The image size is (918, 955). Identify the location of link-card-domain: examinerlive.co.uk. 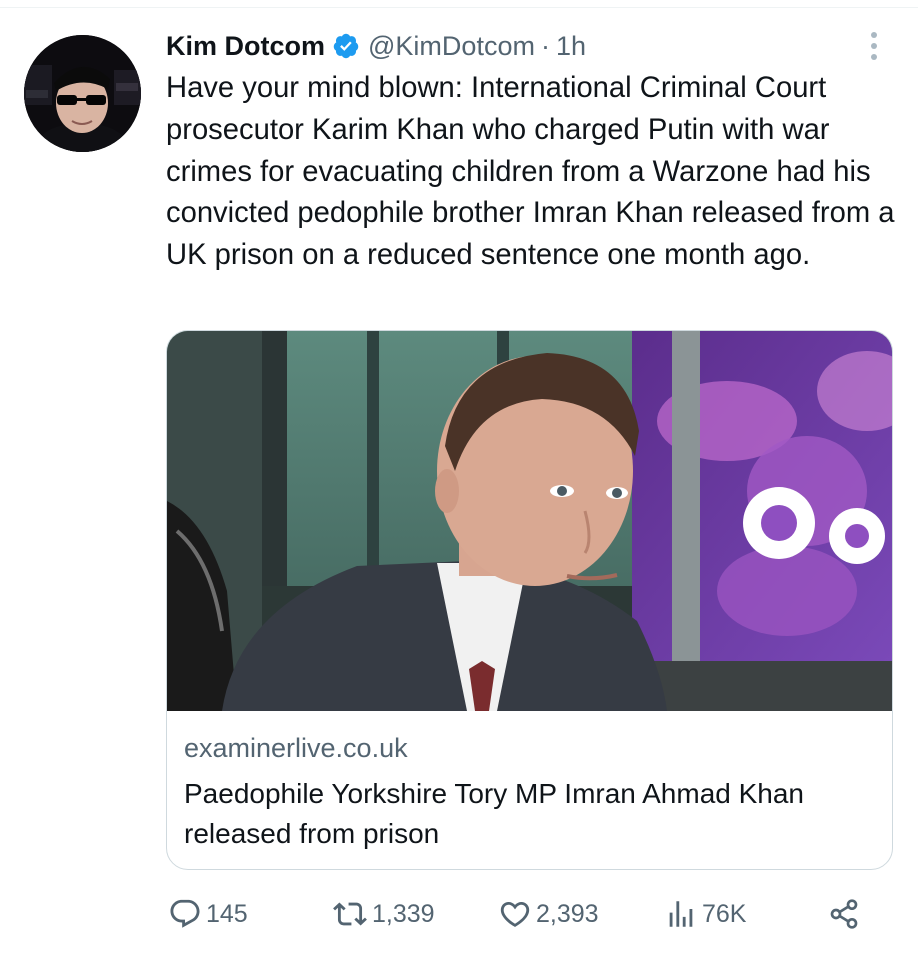
(296, 748).